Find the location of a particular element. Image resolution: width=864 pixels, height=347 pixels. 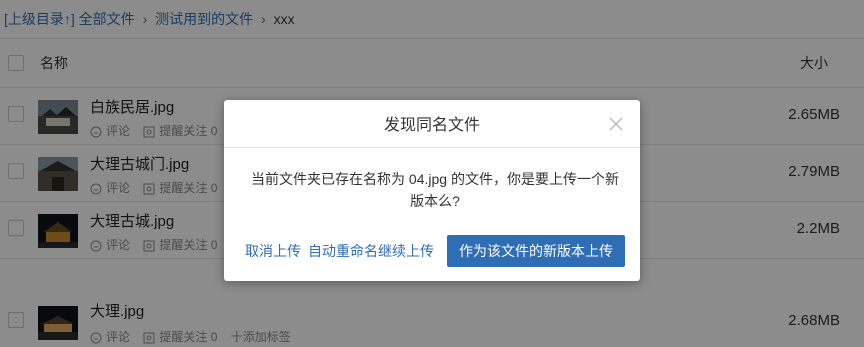

close-icon is located at coordinates (616, 124).